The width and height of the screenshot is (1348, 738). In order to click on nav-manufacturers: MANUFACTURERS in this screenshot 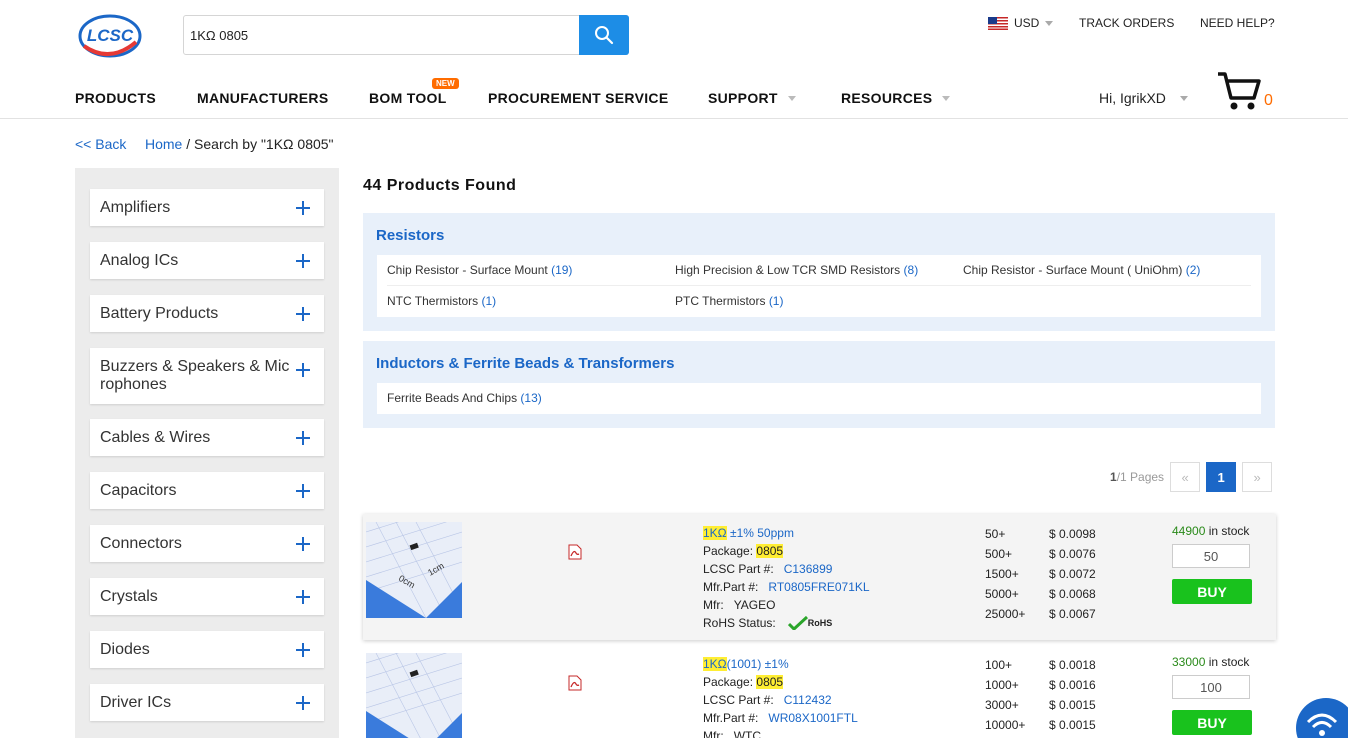, I will do `click(262, 98)`.